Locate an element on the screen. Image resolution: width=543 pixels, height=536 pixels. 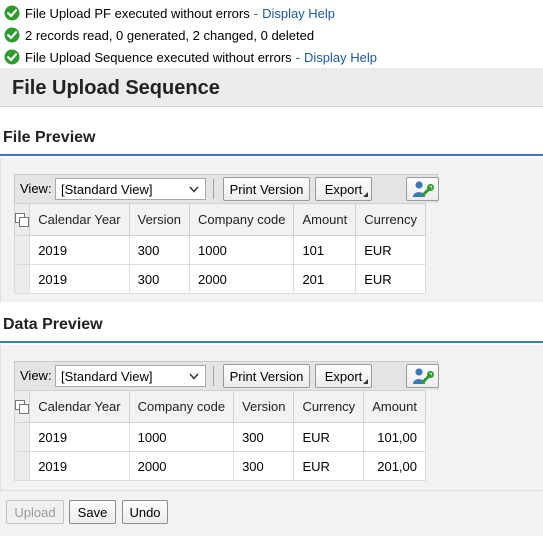
page-title: File Upload Sequence is located at coordinates (116, 88).